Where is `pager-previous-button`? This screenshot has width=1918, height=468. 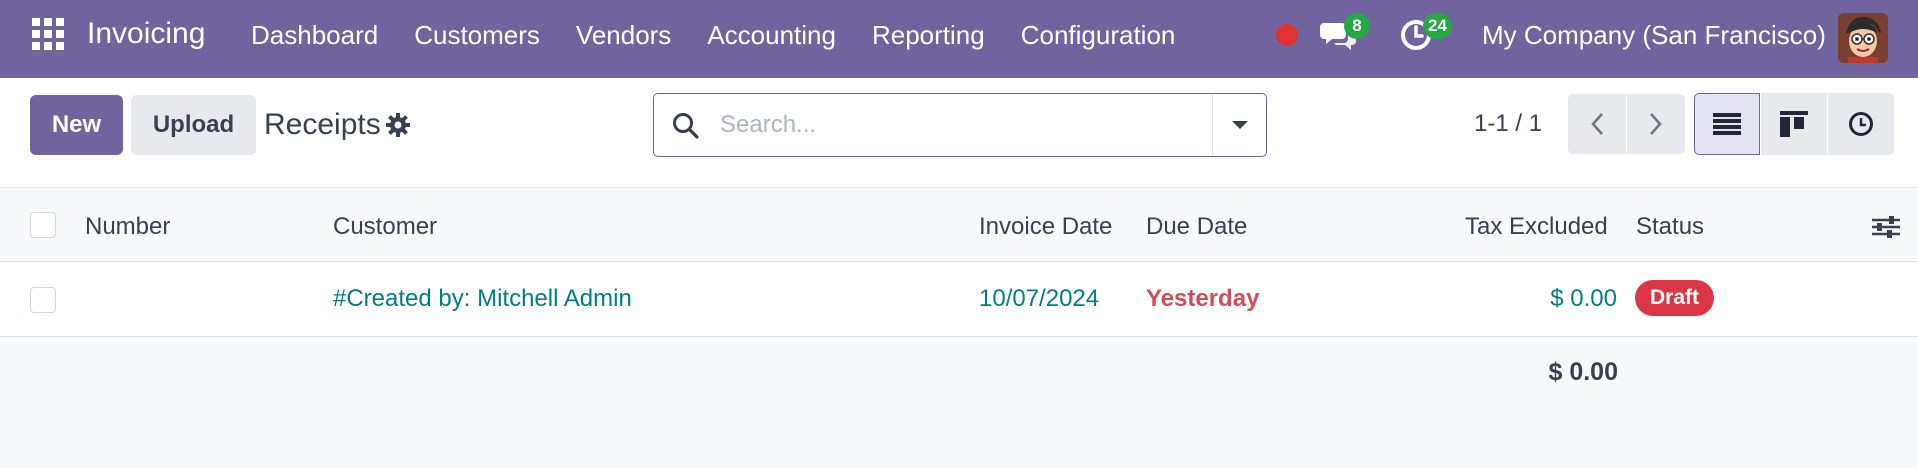 pager-previous-button is located at coordinates (1597, 124).